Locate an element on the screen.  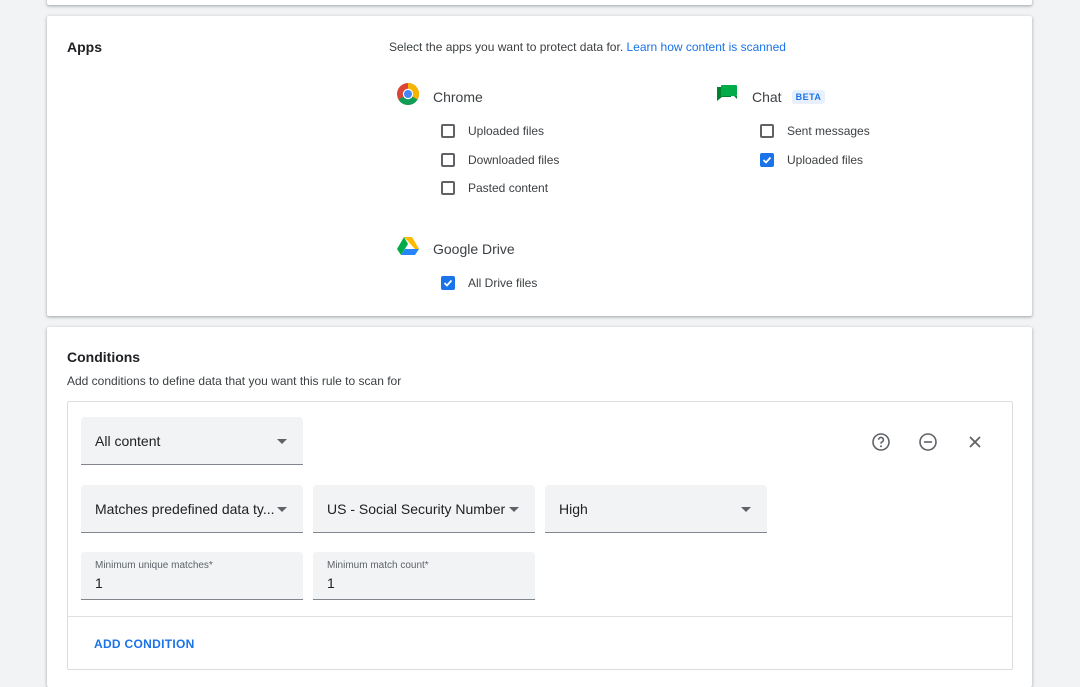
drive-label: Google Drive is located at coordinates (474, 248).